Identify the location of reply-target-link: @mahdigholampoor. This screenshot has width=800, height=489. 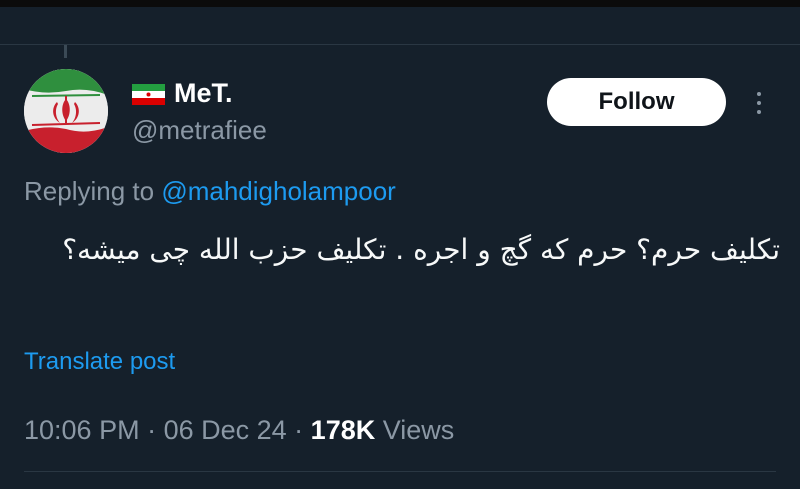
(278, 191).